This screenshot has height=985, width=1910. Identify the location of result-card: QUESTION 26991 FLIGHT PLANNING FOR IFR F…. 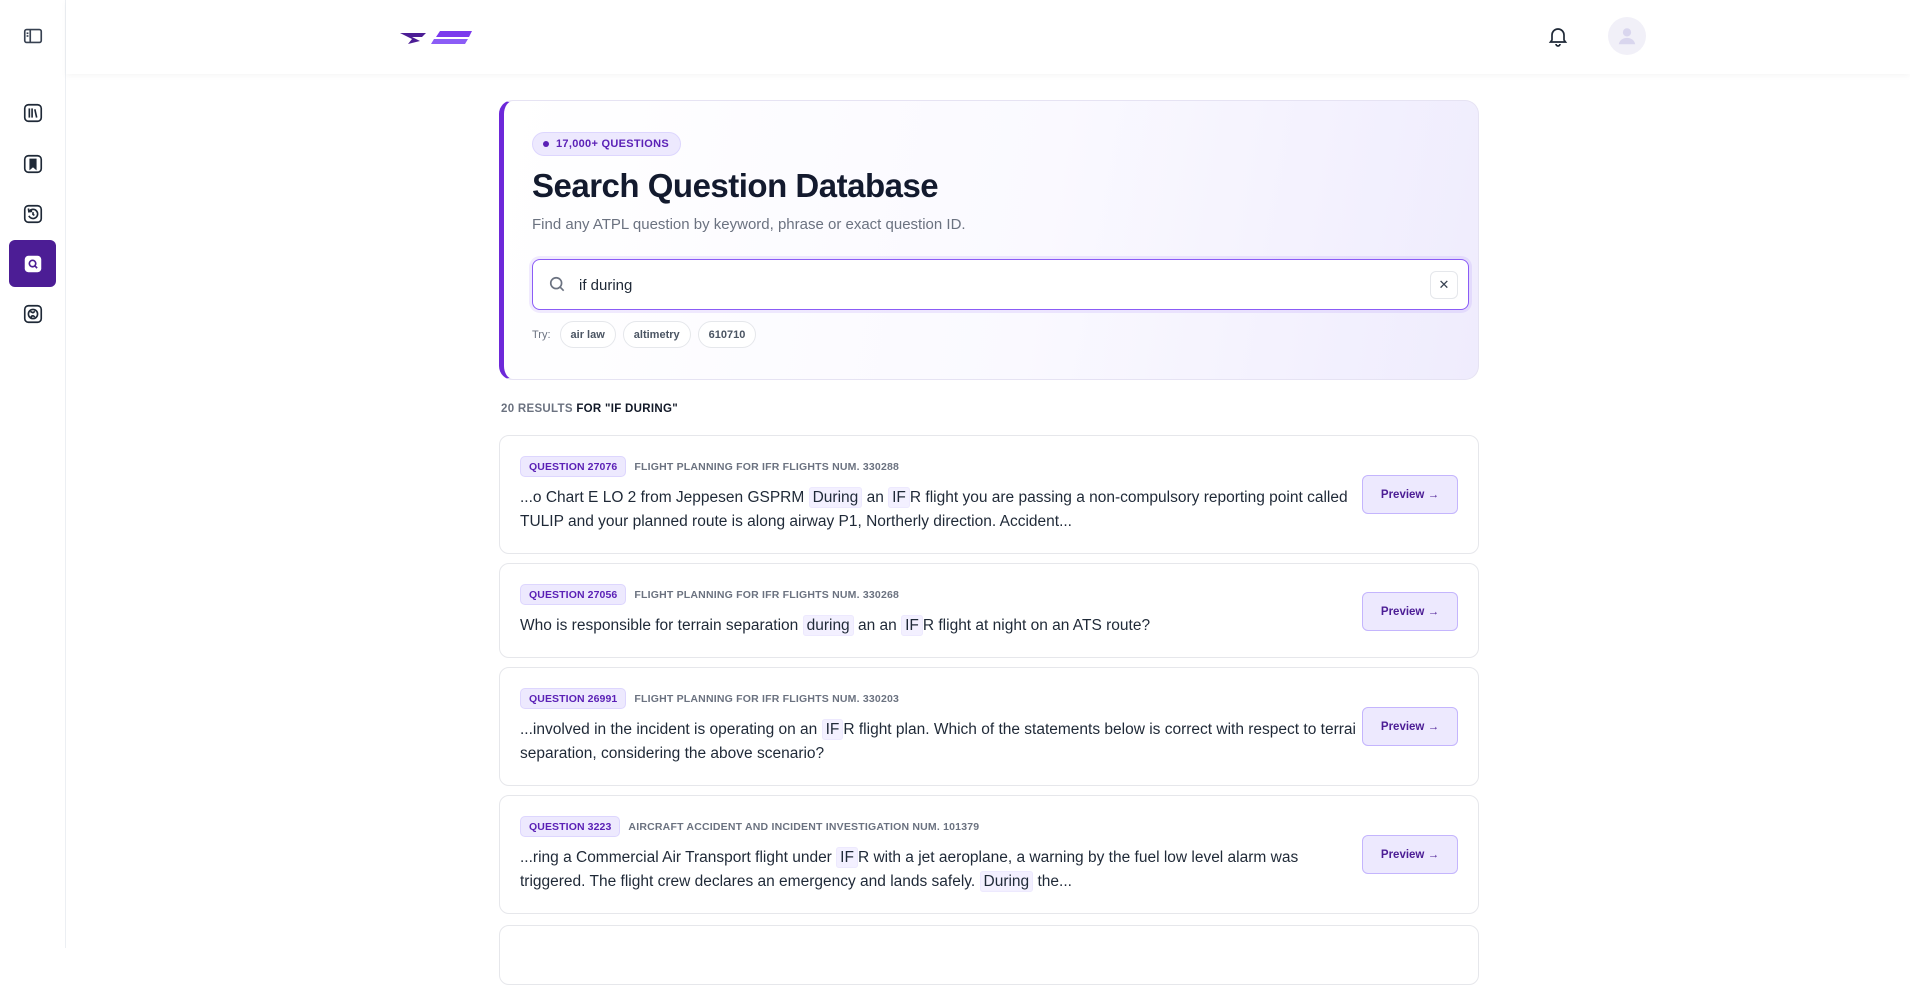
(989, 726).